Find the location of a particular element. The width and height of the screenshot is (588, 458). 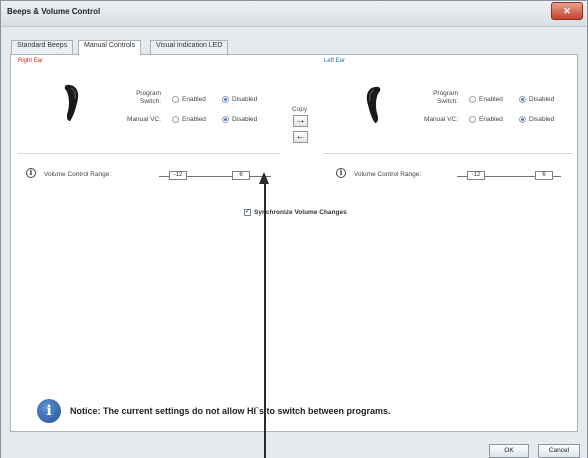

left-volume-min-box: -12 is located at coordinates (476, 175).